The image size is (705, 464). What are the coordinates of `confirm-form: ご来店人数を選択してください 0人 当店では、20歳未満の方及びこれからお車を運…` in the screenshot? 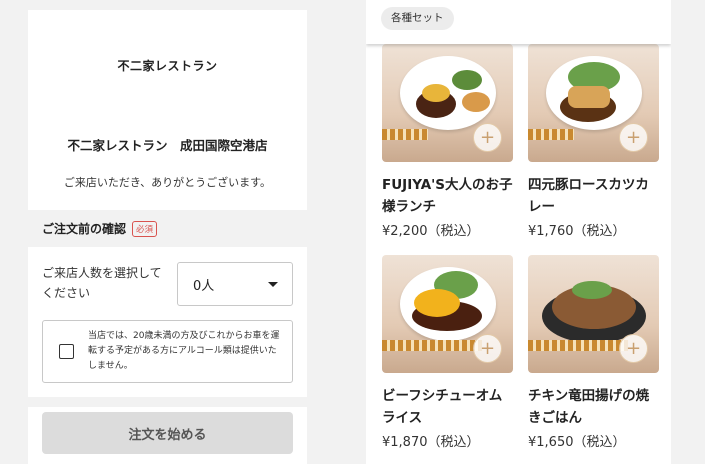 It's located at (167, 322).